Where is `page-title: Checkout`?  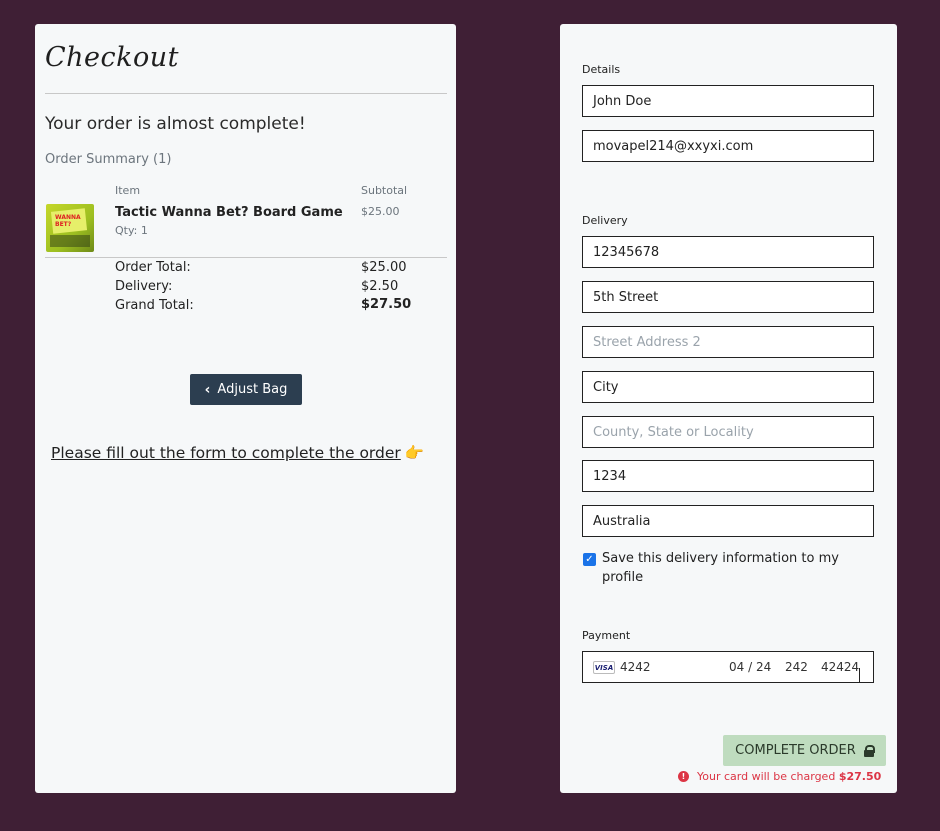
page-title: Checkout is located at coordinates (112, 57).